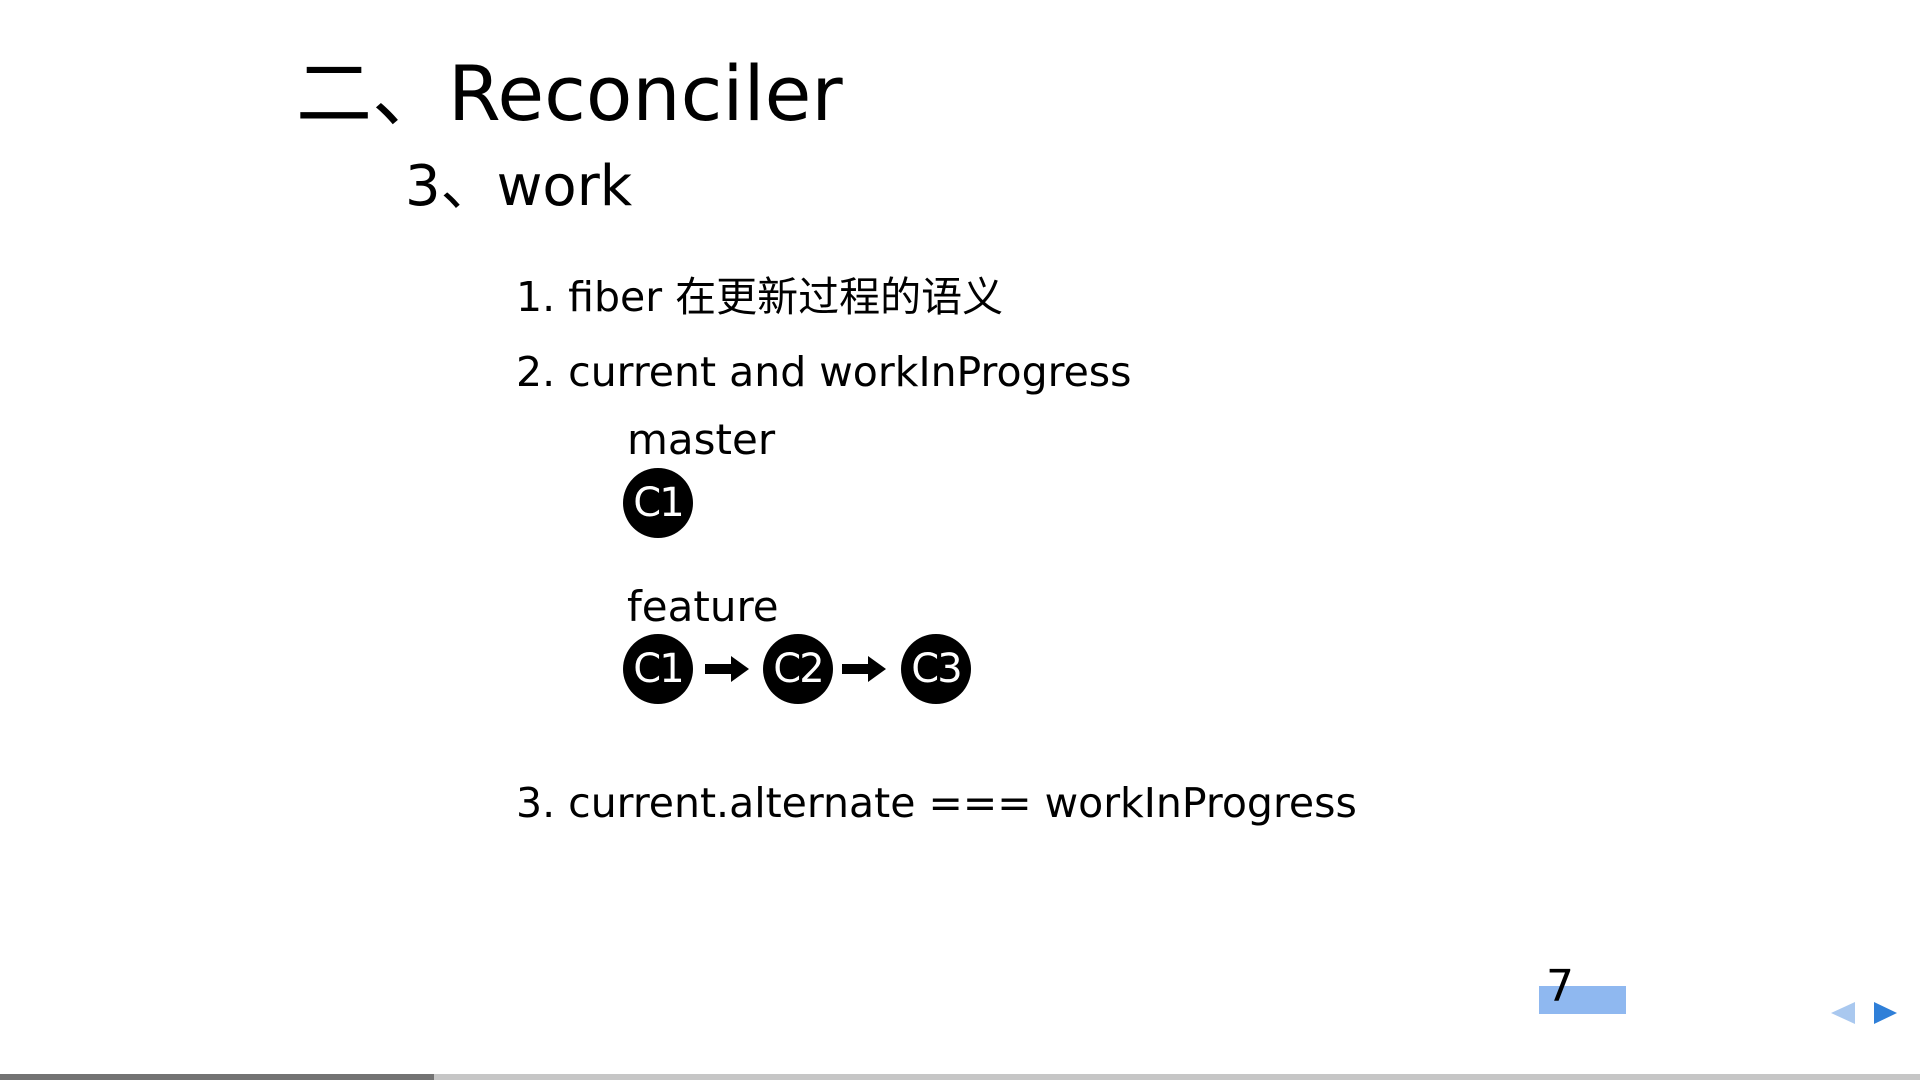 The width and height of the screenshot is (1920, 1080). Describe the element at coordinates (569, 93) in the screenshot. I see `slide-title: 二、Reconciler` at that location.